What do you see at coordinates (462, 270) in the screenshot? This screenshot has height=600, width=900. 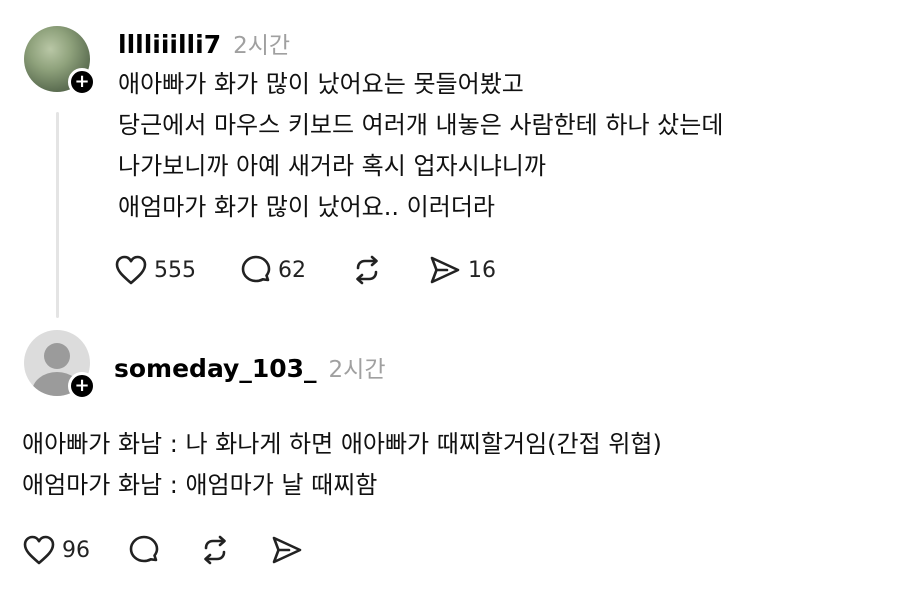 I see `share-button: 16` at bounding box center [462, 270].